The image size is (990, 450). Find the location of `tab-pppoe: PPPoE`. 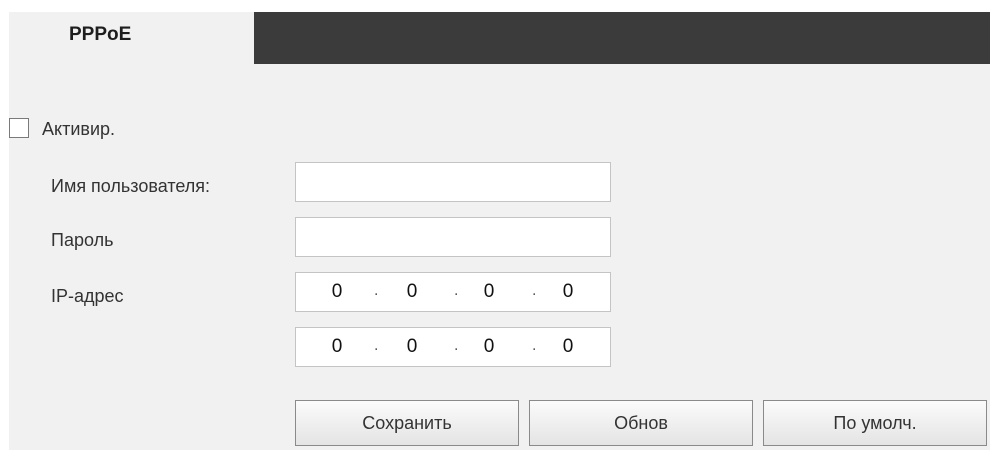

tab-pppoe: PPPoE is located at coordinates (131, 38).